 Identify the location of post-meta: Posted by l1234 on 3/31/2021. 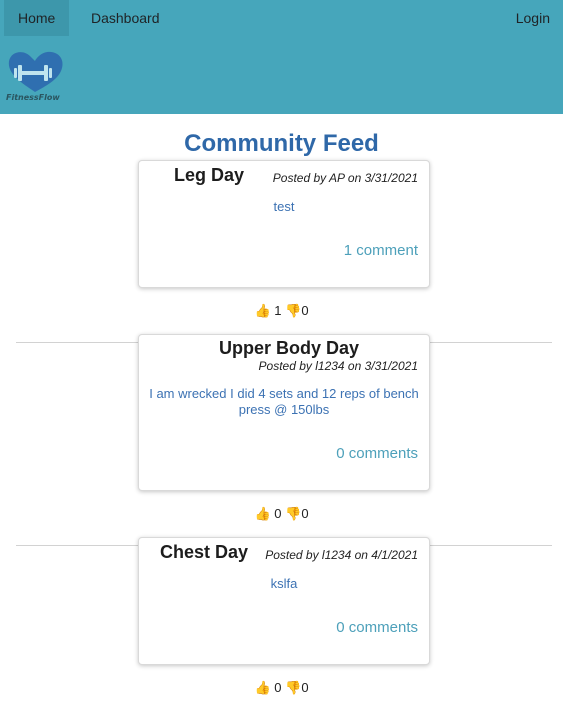
(338, 366).